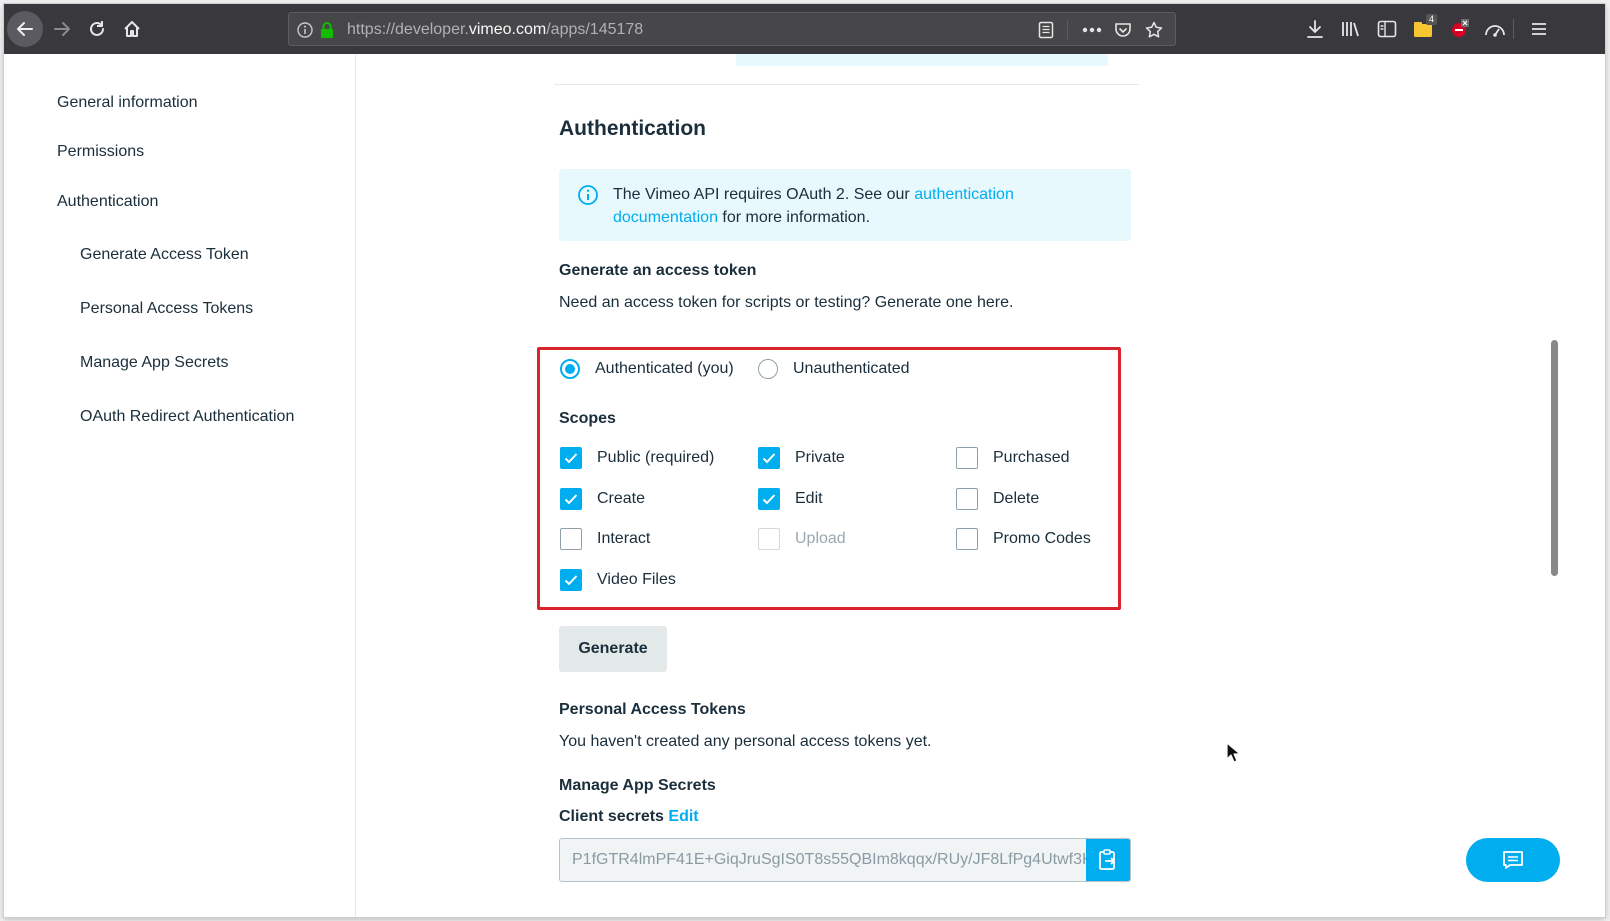 Image resolution: width=1610 pixels, height=921 pixels. What do you see at coordinates (967, 499) in the screenshot?
I see `checkbox-delete` at bounding box center [967, 499].